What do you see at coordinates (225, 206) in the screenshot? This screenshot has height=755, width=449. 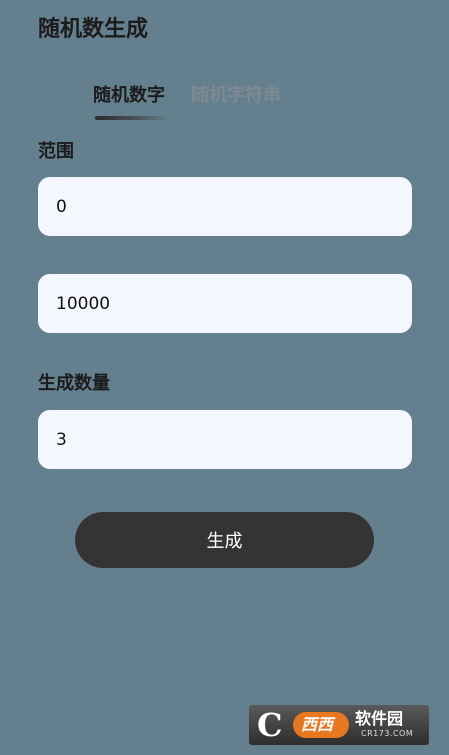 I see `range-min-input` at bounding box center [225, 206].